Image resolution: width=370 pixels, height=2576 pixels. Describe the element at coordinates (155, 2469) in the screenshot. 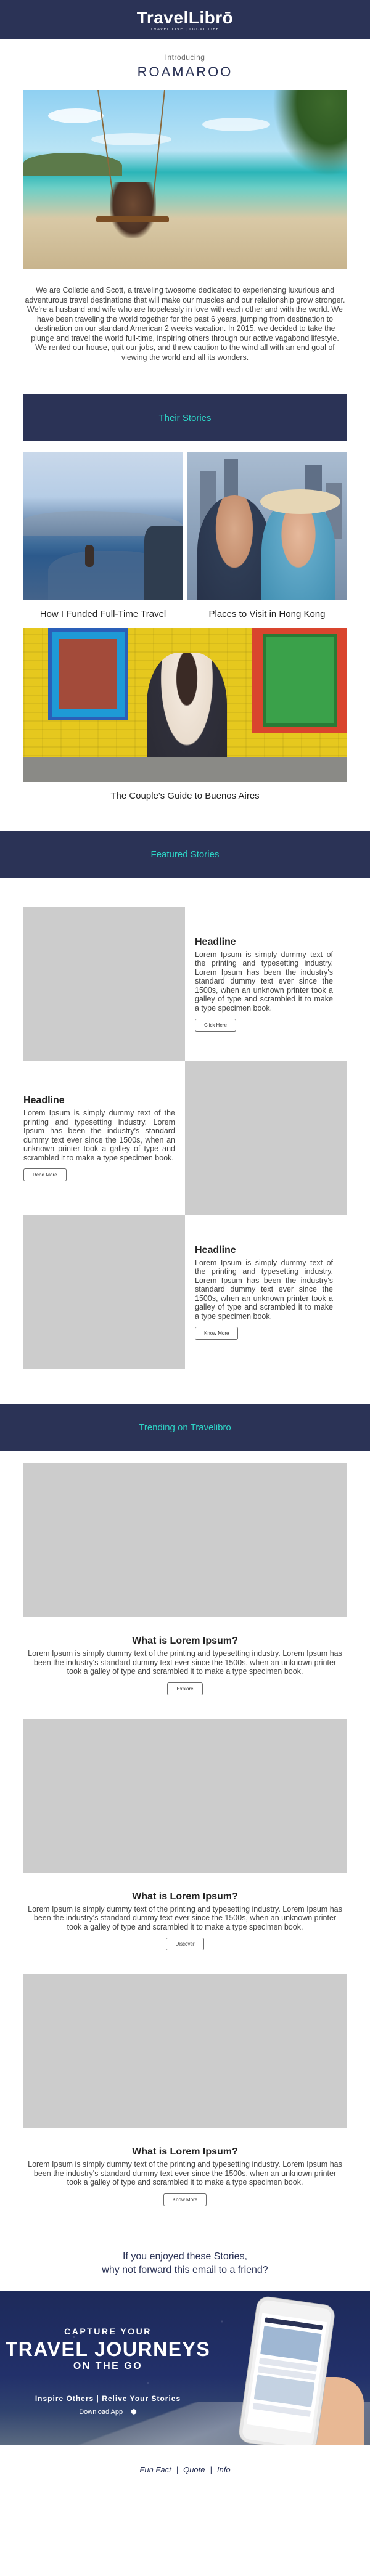

I see `fun-fact-link: Fun Fact` at that location.